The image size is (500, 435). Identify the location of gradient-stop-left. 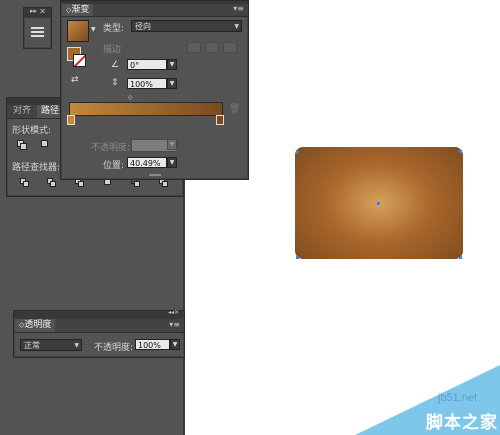
(71, 120).